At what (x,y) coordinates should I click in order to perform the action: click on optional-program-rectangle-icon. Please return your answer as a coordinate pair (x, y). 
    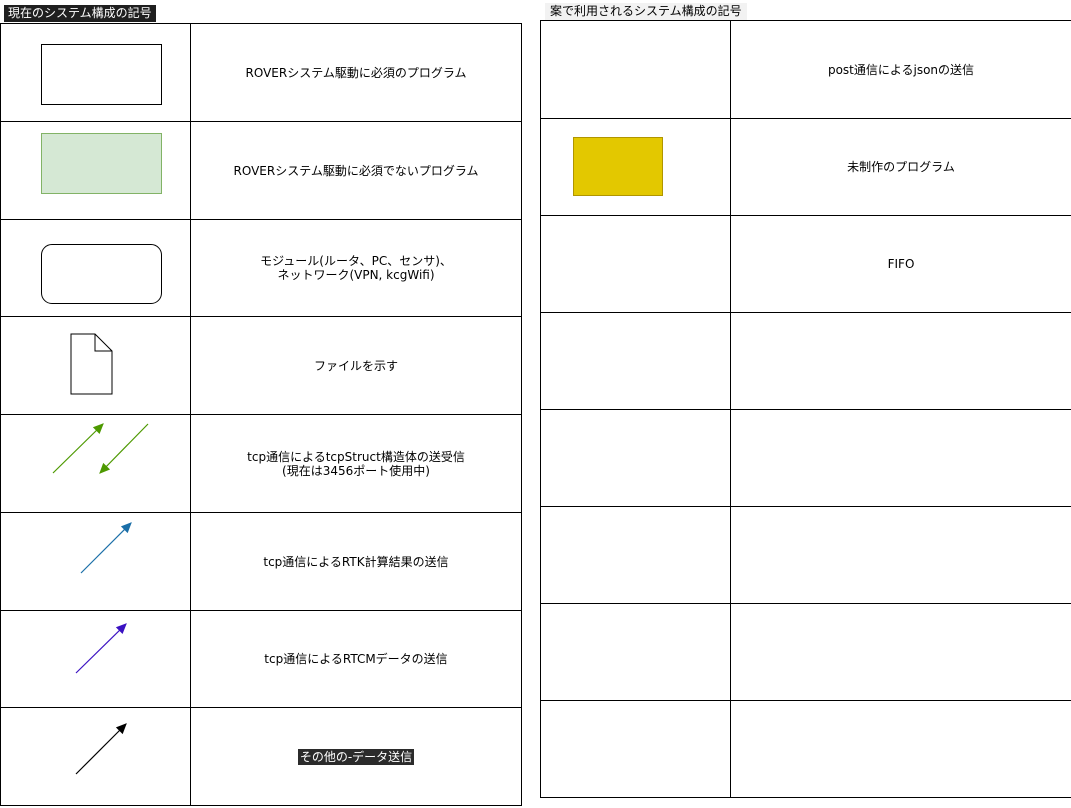
    Looking at the image, I should click on (101, 163).